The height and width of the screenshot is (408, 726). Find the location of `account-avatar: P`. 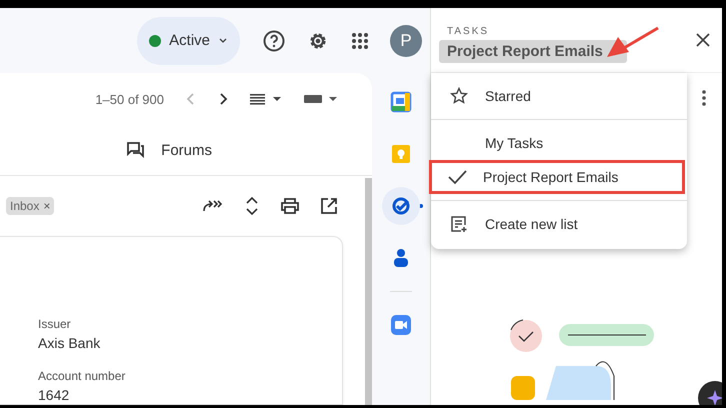

account-avatar: P is located at coordinates (406, 40).